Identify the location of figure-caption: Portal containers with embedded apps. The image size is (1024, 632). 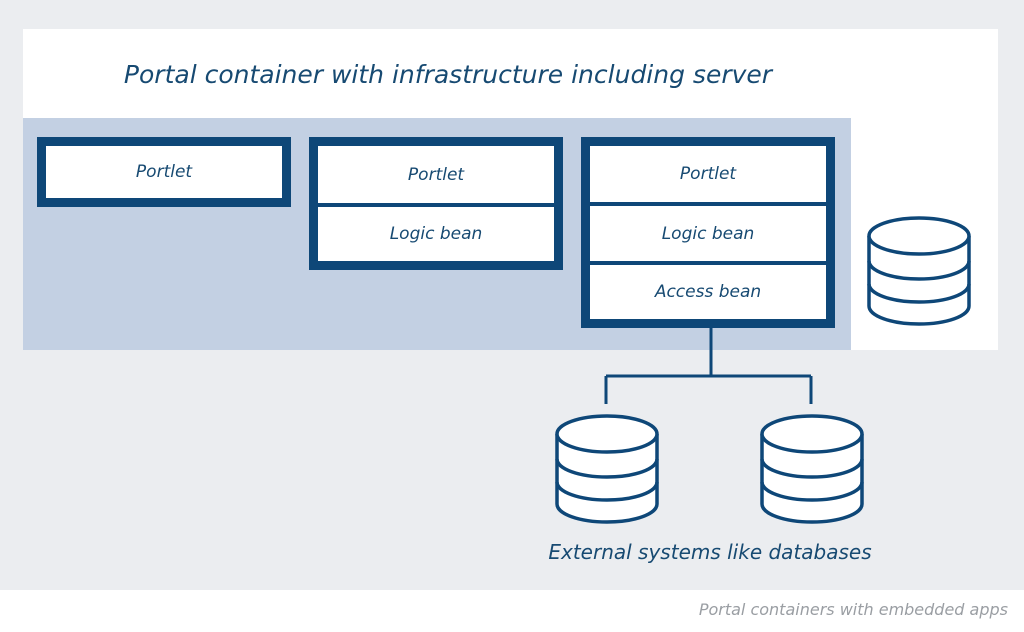
(853, 609).